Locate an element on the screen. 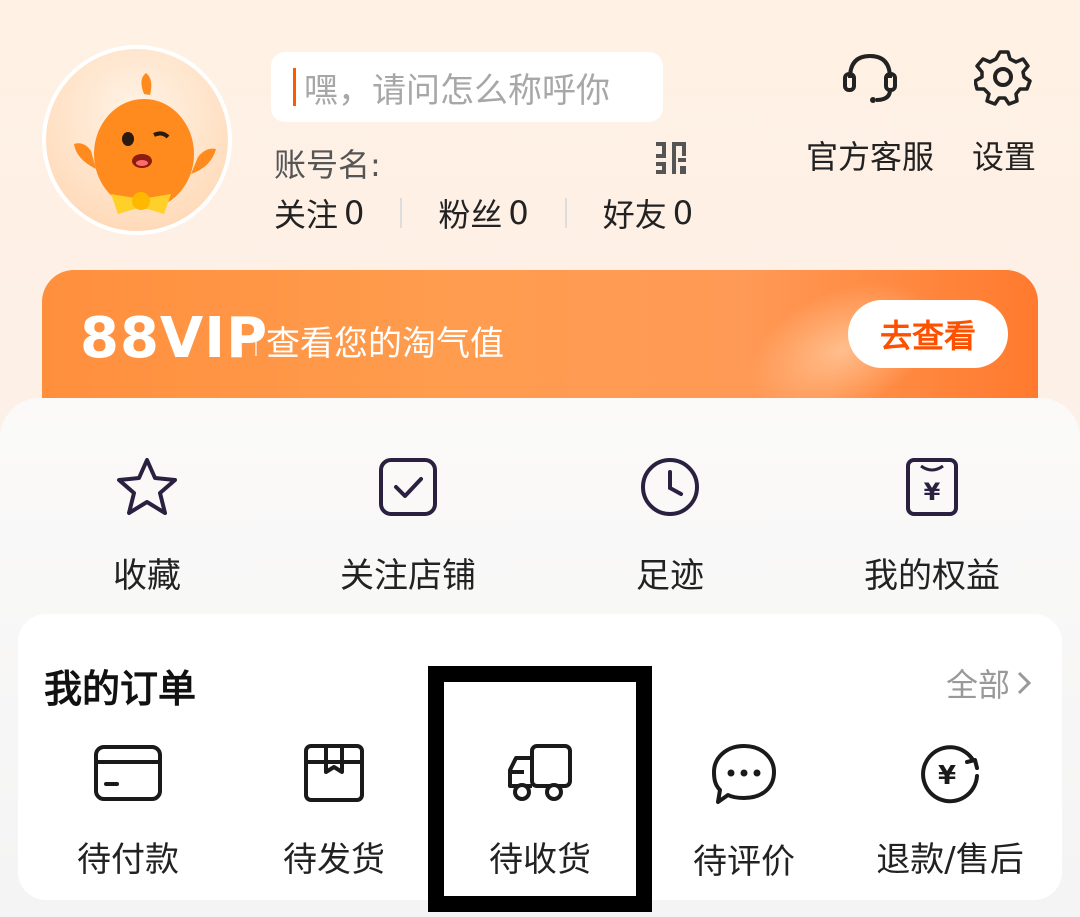 This screenshot has height=917, width=1080. box-icon is located at coordinates (334, 773).